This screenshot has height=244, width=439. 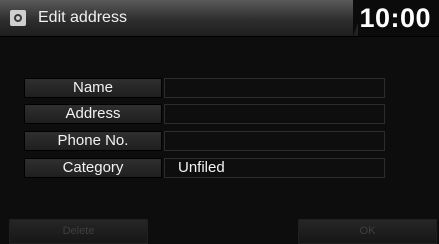 What do you see at coordinates (367, 231) in the screenshot?
I see `ok-button: OK` at bounding box center [367, 231].